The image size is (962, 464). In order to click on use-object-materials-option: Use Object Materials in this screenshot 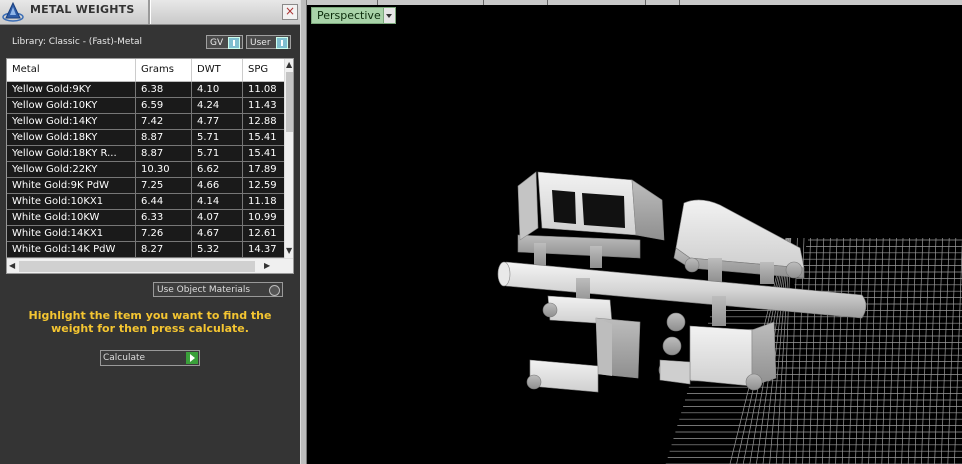, I will do `click(218, 289)`.